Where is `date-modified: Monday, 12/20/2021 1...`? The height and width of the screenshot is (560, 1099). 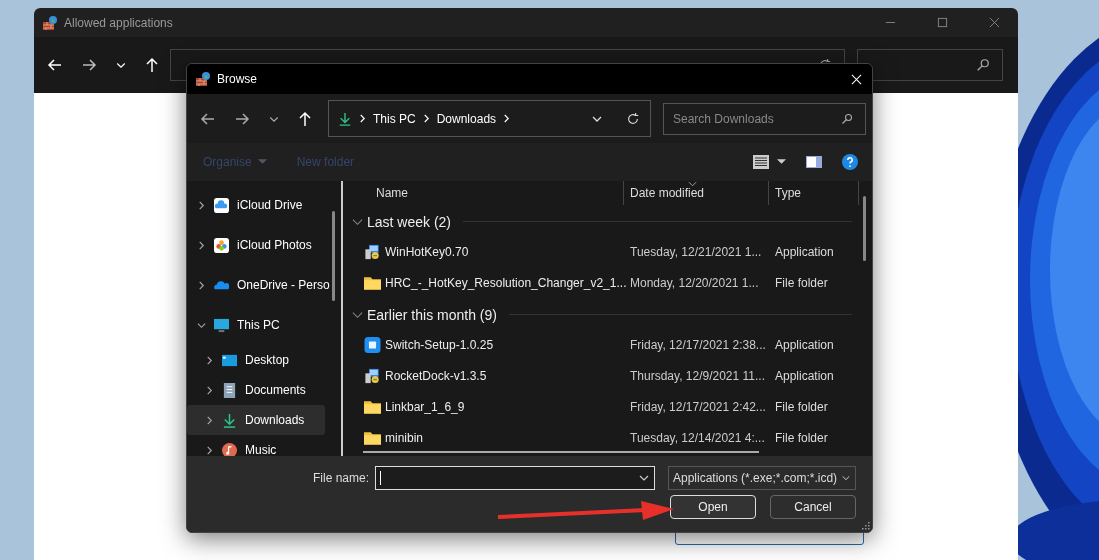
date-modified: Monday, 12/20/2021 1... is located at coordinates (694, 282).